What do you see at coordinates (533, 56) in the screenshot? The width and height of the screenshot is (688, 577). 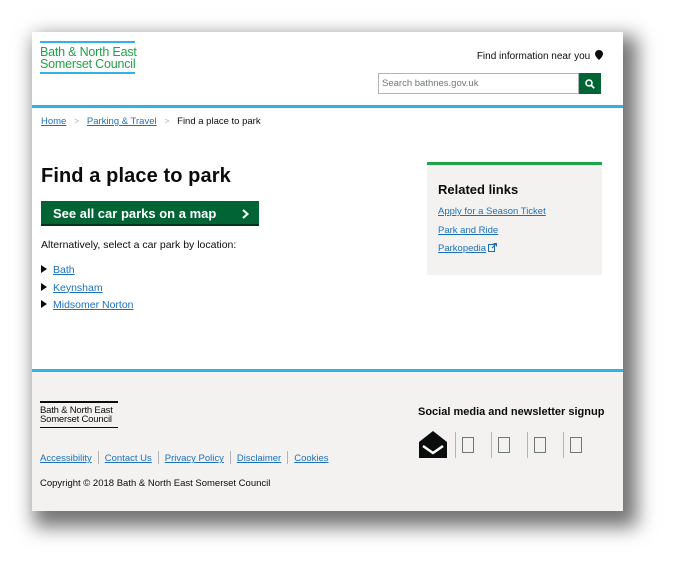 I see `find-near-you-label: Find information near you` at bounding box center [533, 56].